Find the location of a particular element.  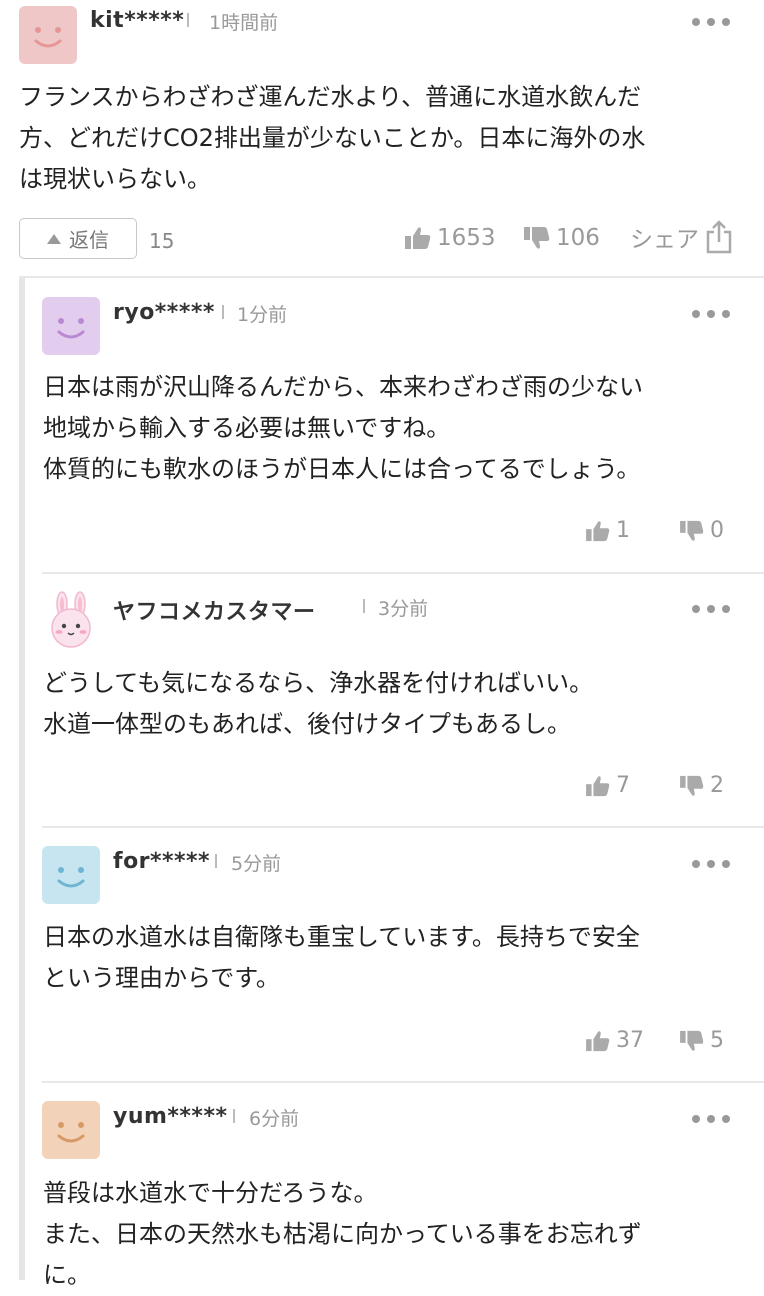

dislike-button: 106 is located at coordinates (562, 238).